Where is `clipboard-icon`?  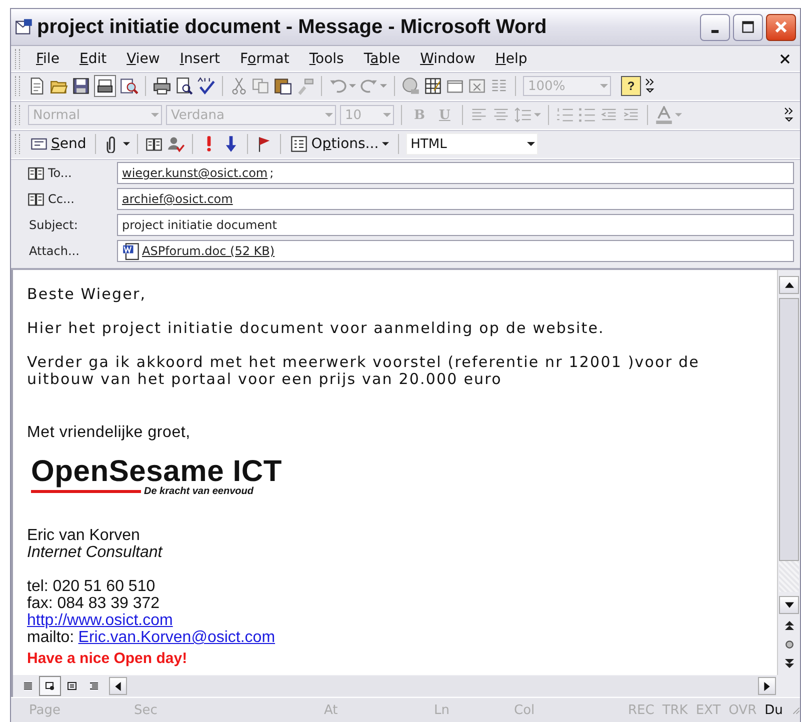 clipboard-icon is located at coordinates (283, 86).